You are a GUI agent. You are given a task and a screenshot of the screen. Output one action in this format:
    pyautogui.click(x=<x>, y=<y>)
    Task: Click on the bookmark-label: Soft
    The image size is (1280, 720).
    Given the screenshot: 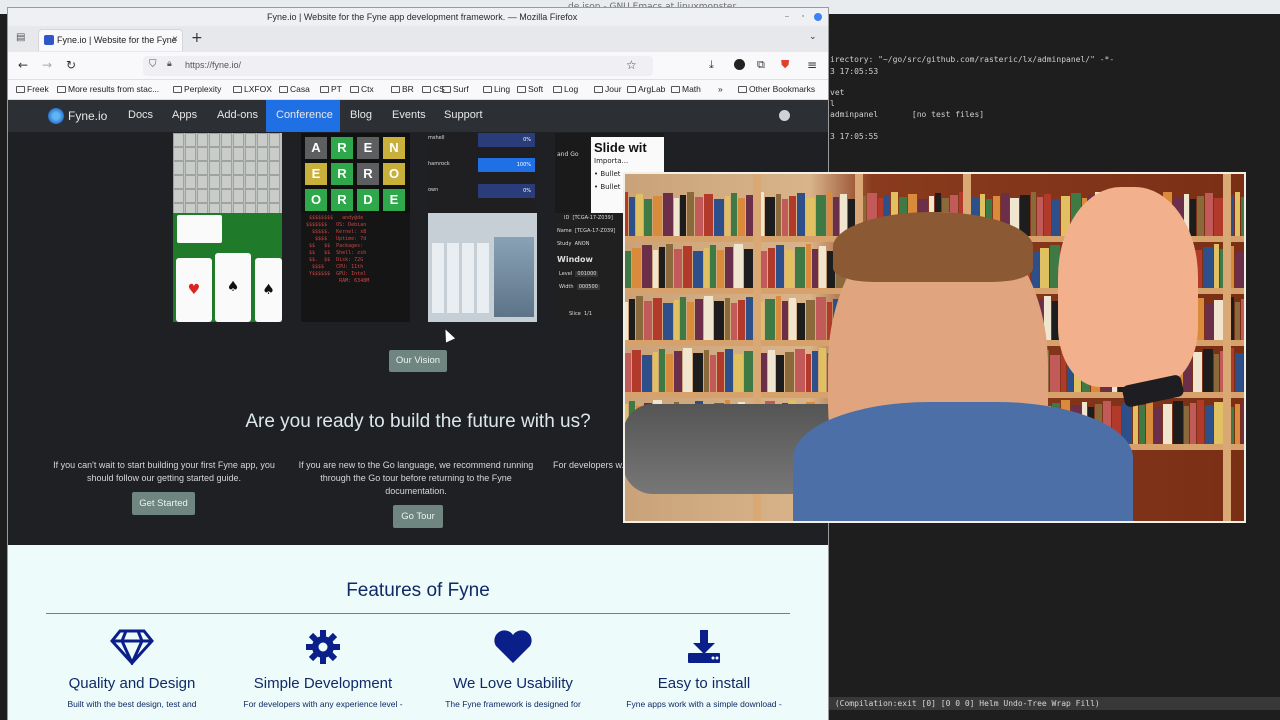 What is the action you would take?
    pyautogui.click(x=536, y=89)
    